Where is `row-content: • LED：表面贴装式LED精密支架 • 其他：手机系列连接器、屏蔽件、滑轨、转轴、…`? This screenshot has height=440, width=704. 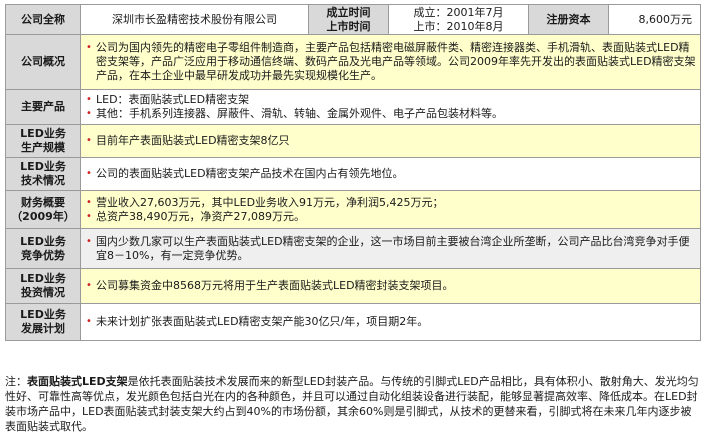 row-content: • LED：表面贴装式LED精密支架 • 其他：手机系列连接器、屏蔽件、滑轨、转轴、… is located at coordinates (390, 107).